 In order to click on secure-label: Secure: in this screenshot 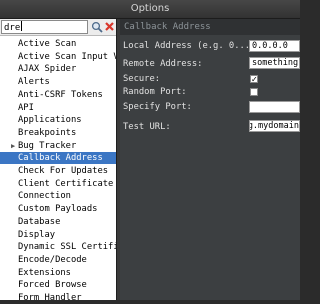, I will do `click(142, 79)`.